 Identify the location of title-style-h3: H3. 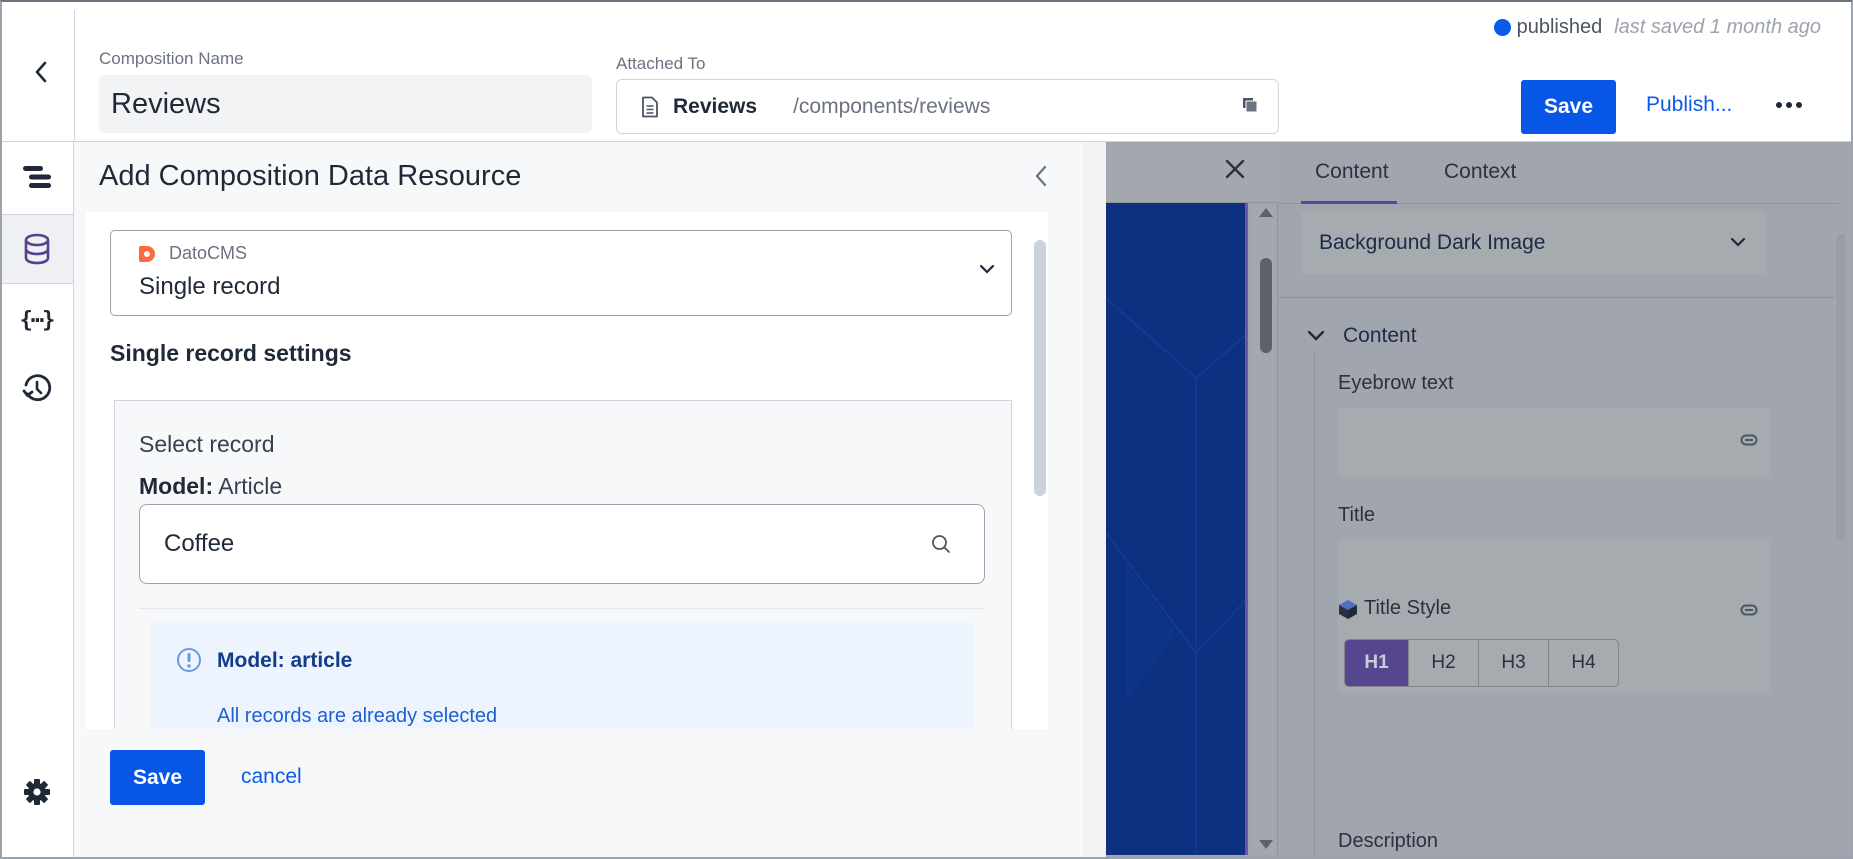
(1513, 663).